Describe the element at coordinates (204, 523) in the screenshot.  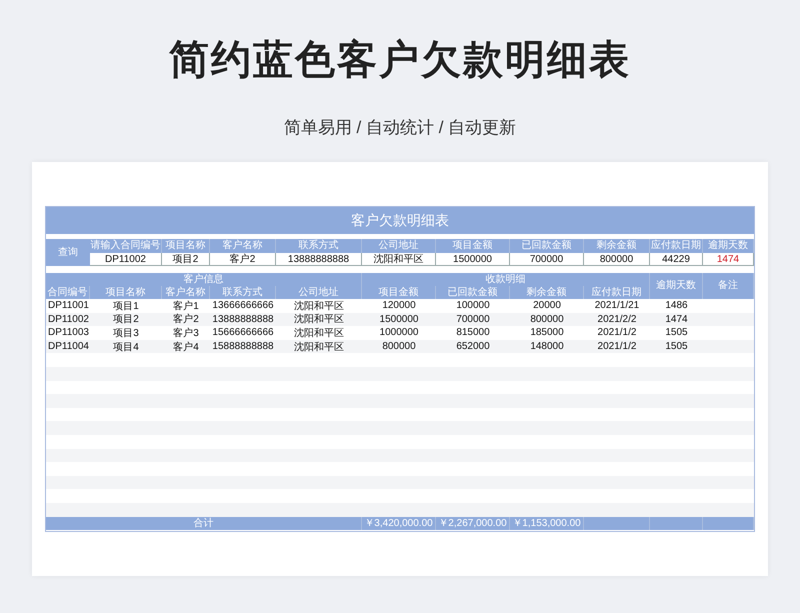
I see `total-label: 合计` at that location.